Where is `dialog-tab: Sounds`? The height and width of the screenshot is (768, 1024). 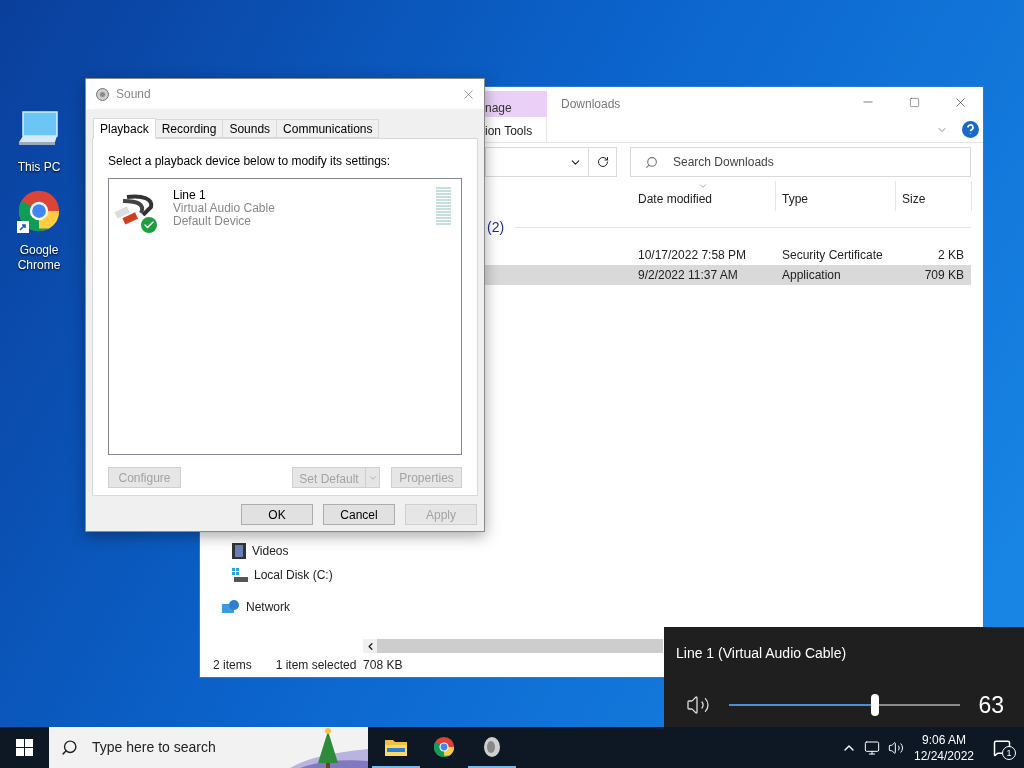
dialog-tab: Sounds is located at coordinates (250, 128).